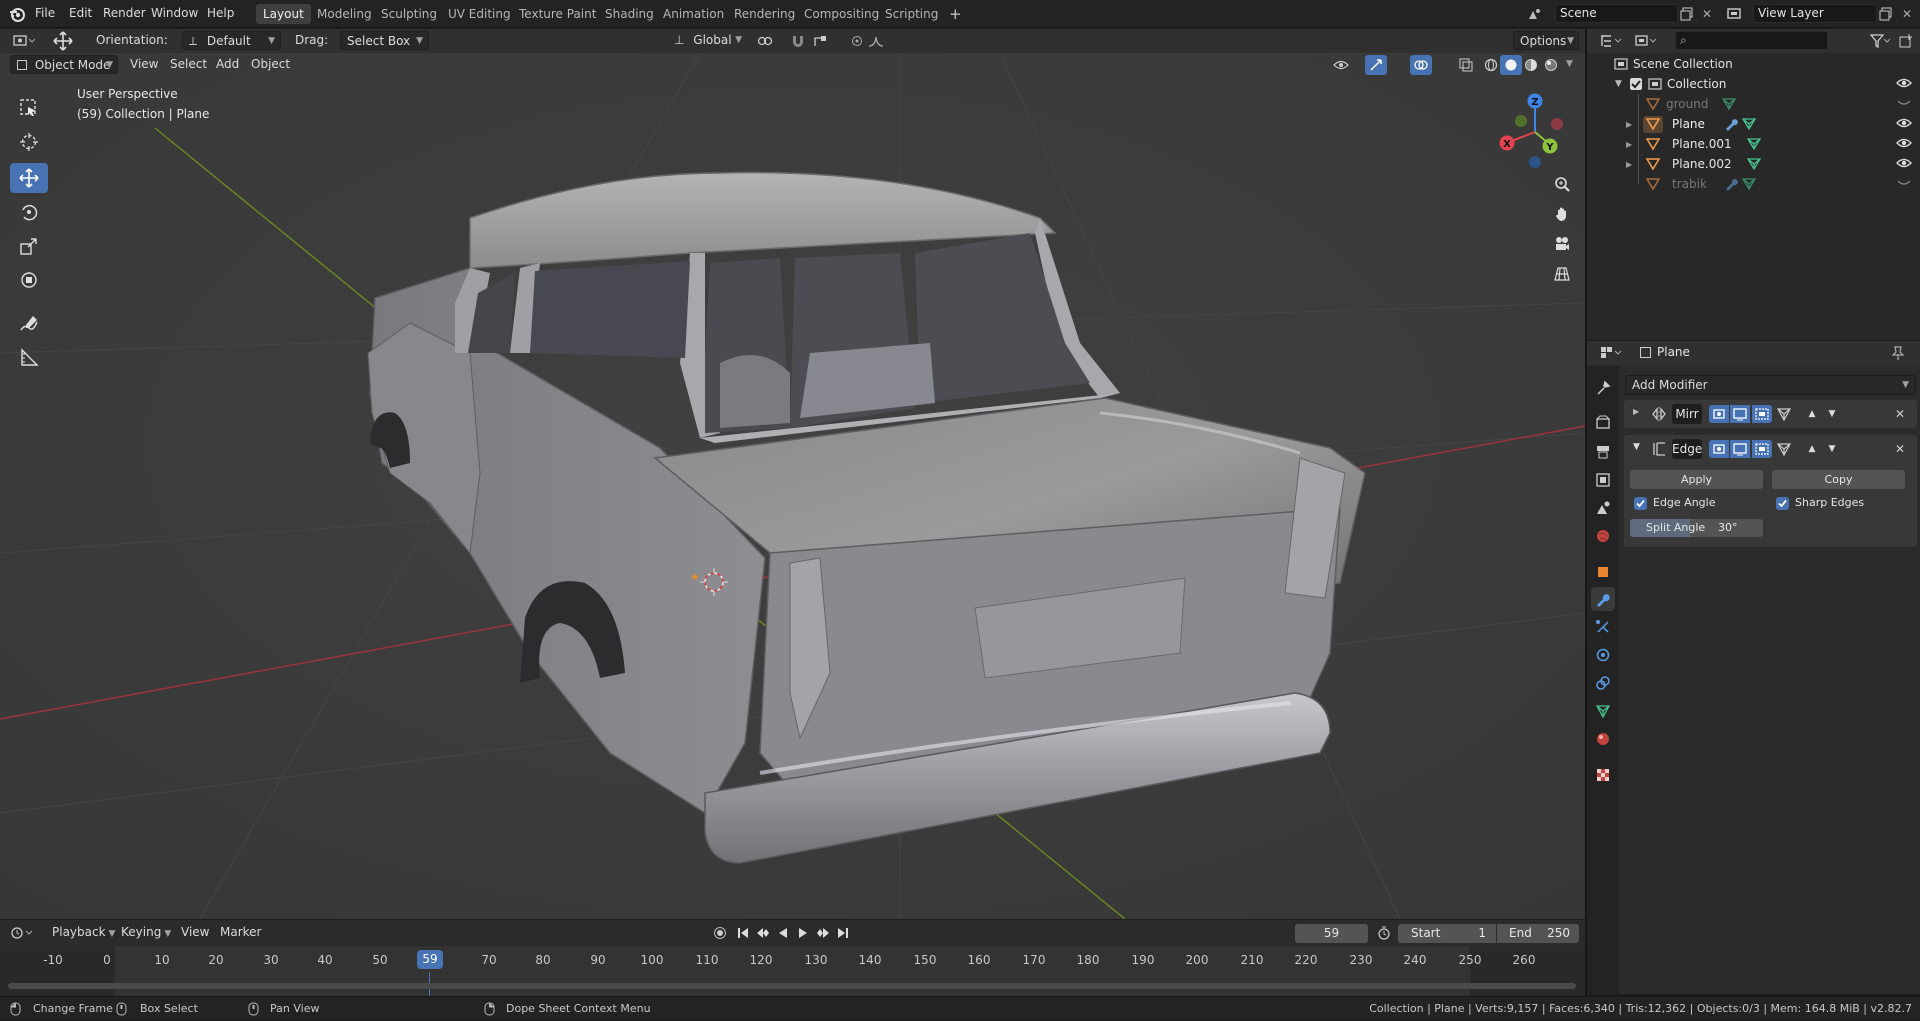  What do you see at coordinates (384, 40) in the screenshot?
I see `drag-dropdown: Select Box ▼` at bounding box center [384, 40].